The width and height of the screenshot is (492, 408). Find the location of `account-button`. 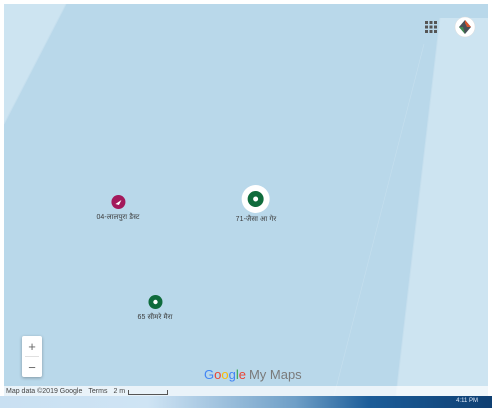

account-button is located at coordinates (465, 27).